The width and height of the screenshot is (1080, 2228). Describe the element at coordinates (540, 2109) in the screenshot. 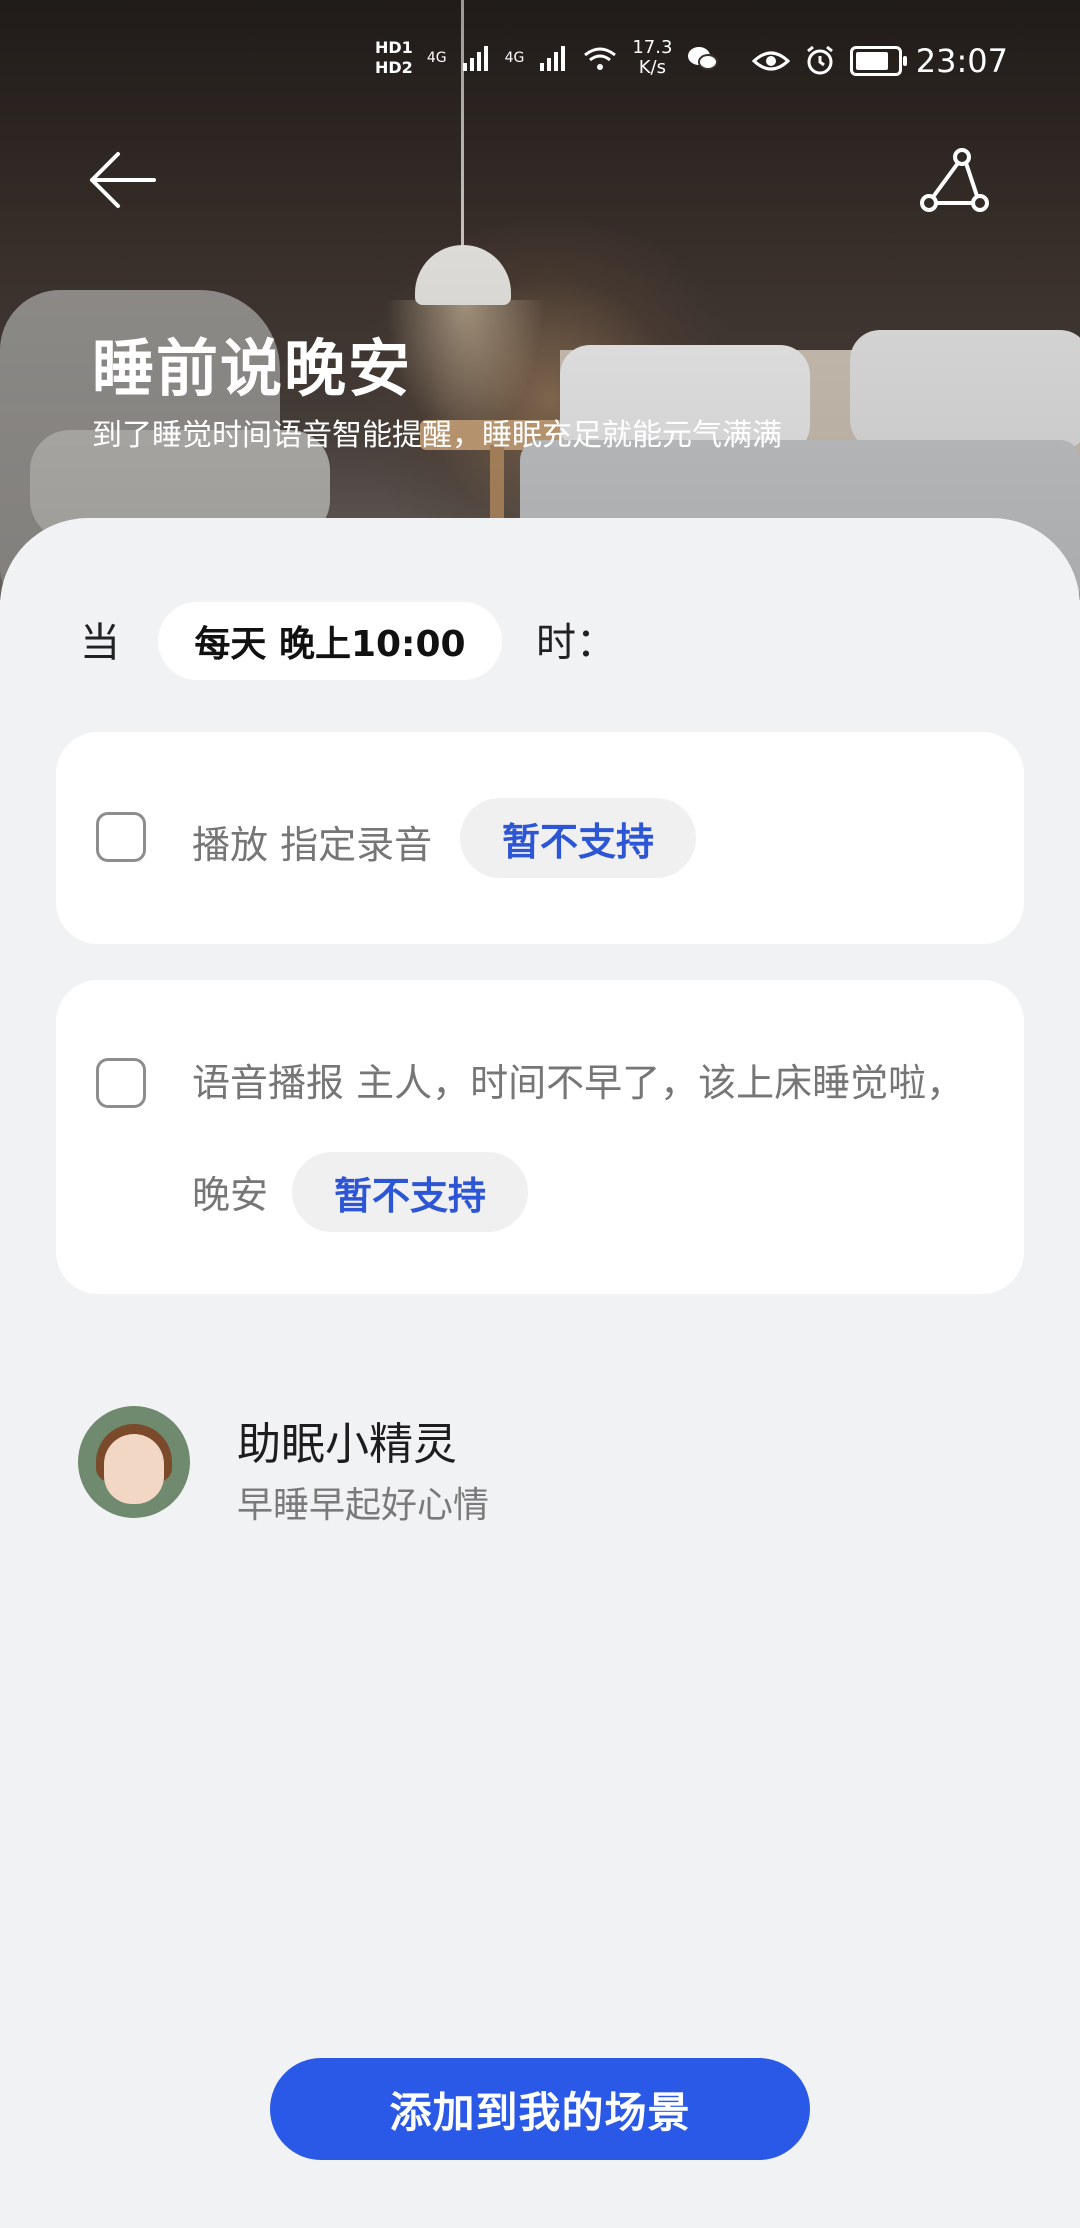

I see `add-to-my-scenes-button: 添加到我的场景` at that location.